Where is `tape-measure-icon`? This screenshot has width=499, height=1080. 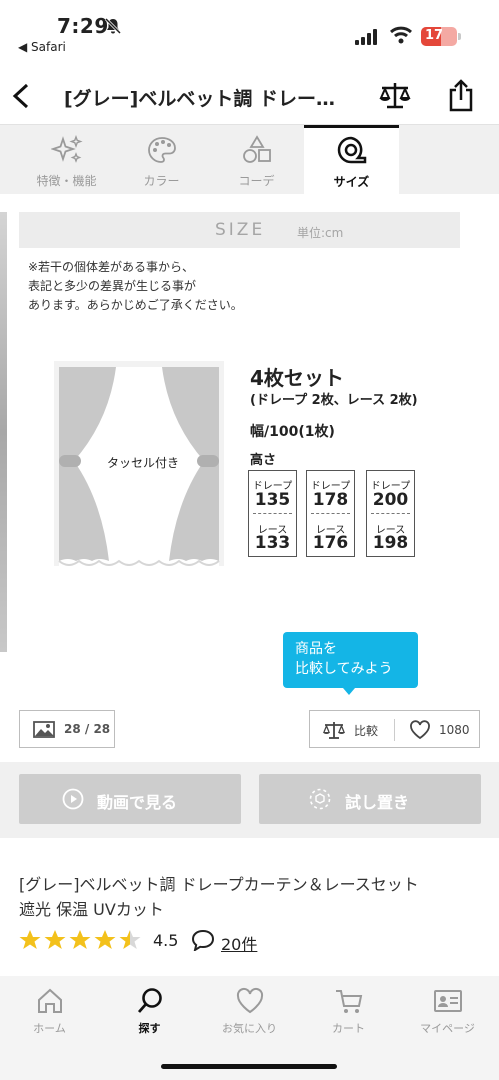
tape-measure-icon is located at coordinates (352, 150).